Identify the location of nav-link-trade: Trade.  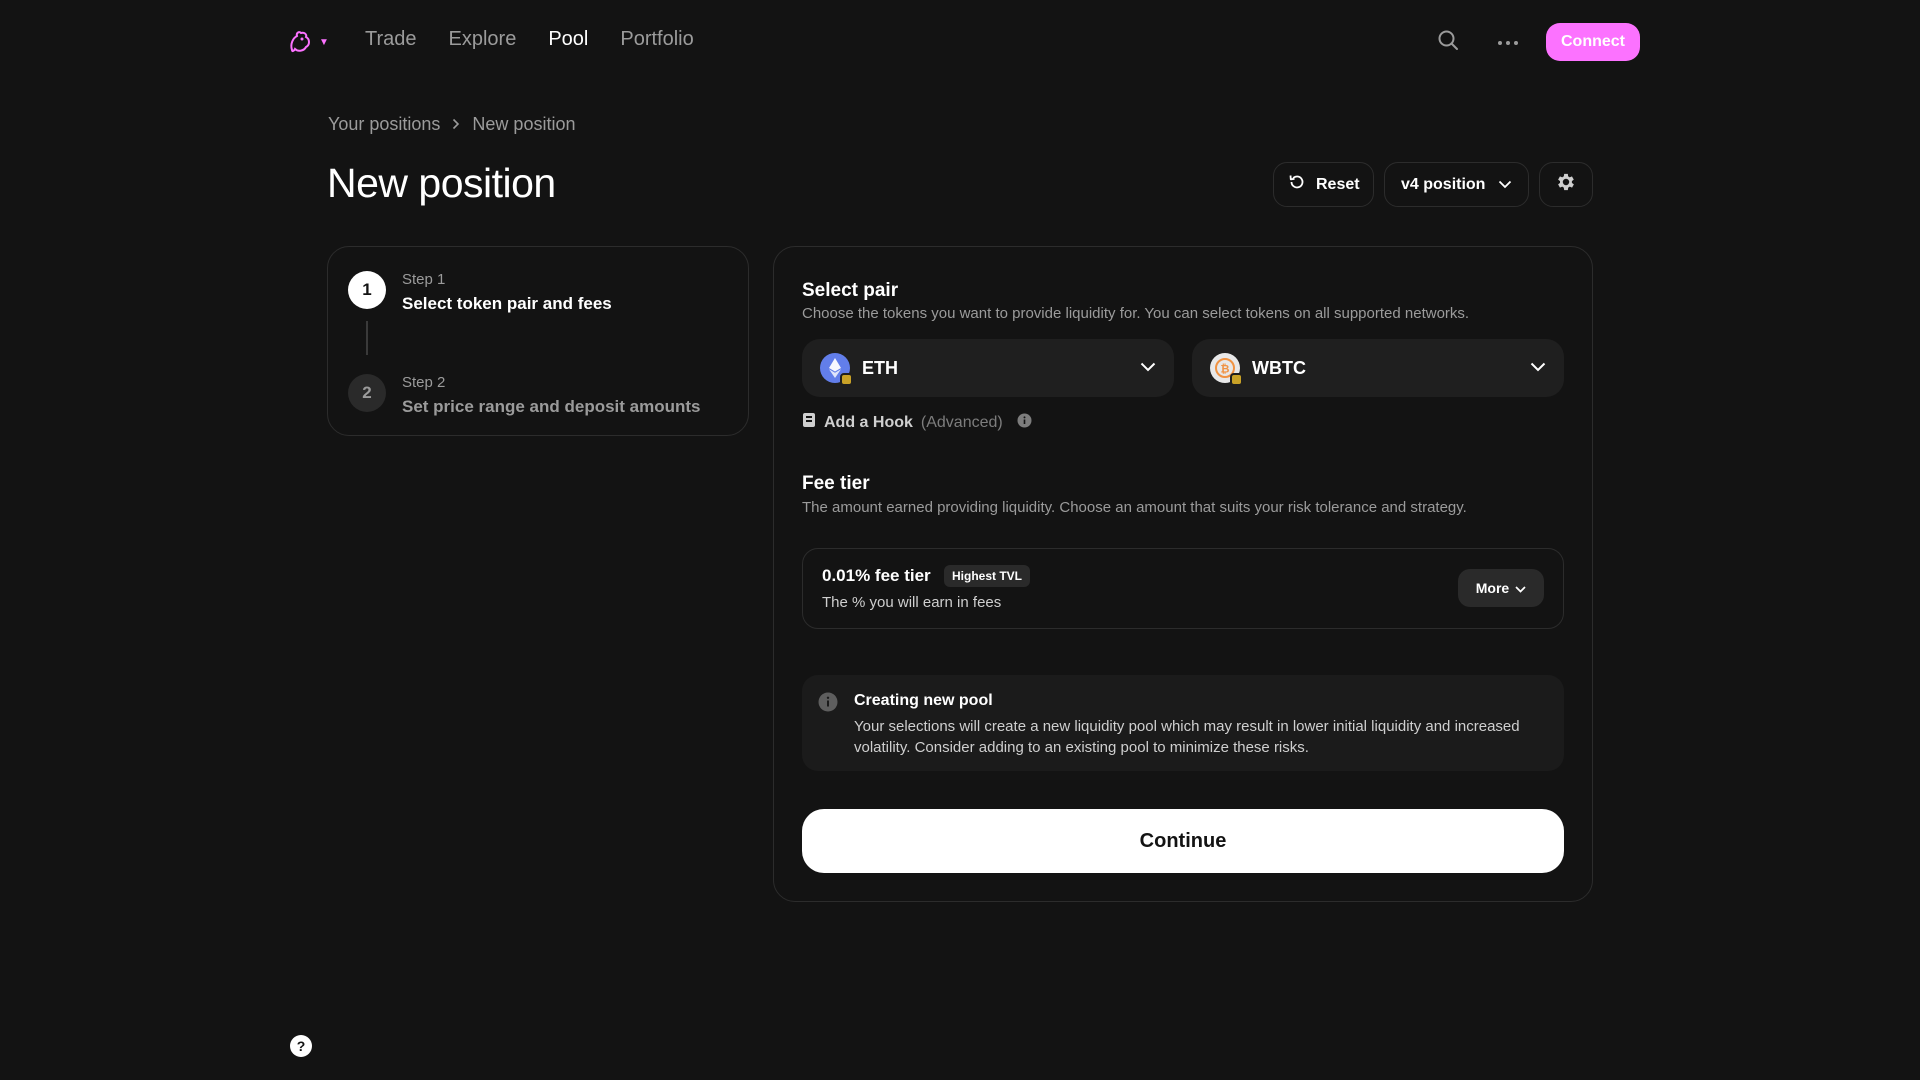
(391, 39).